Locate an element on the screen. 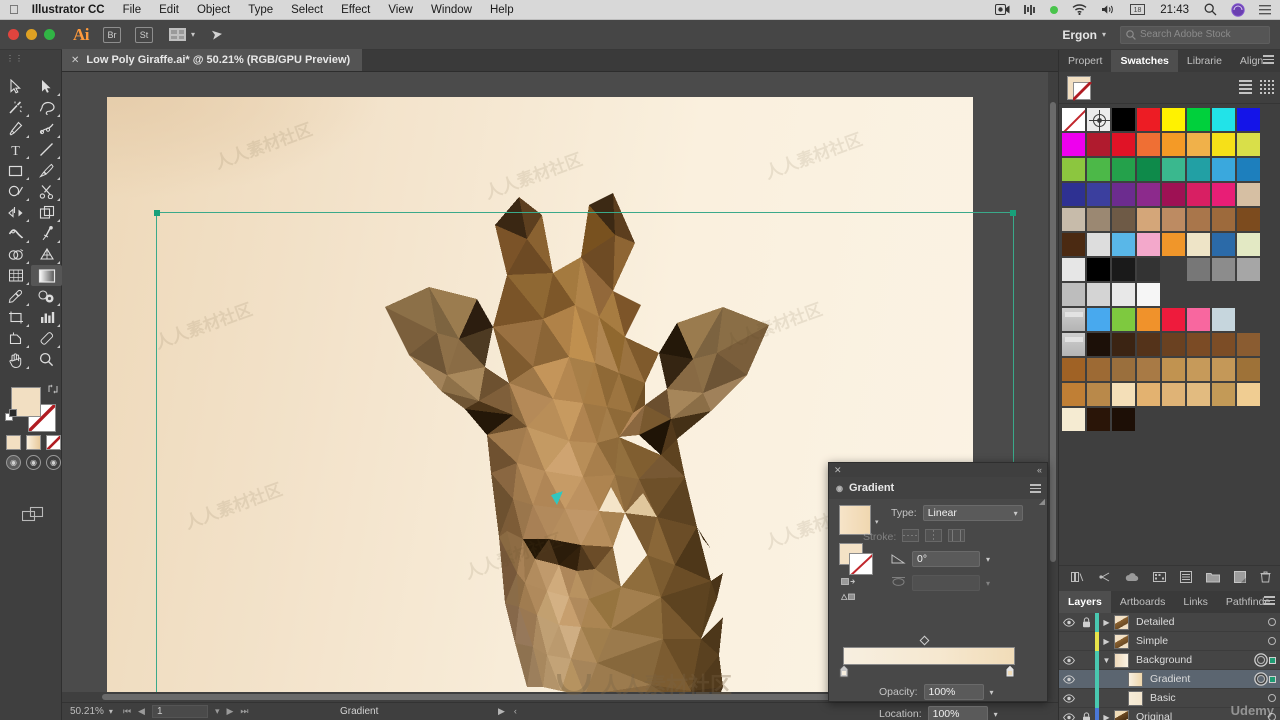 Image resolution: width=1280 pixels, height=720 pixels. tab-layers: Layers is located at coordinates (1085, 602).